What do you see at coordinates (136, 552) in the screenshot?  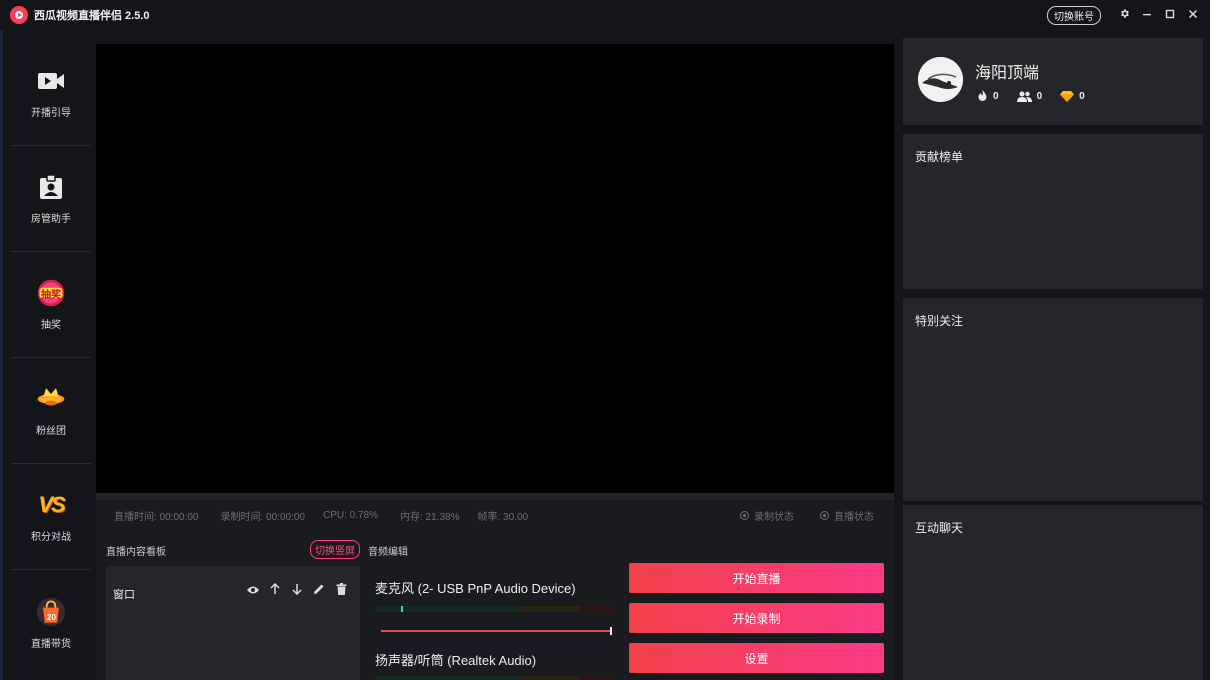 I see `content-panel-title: 直播内容看板` at bounding box center [136, 552].